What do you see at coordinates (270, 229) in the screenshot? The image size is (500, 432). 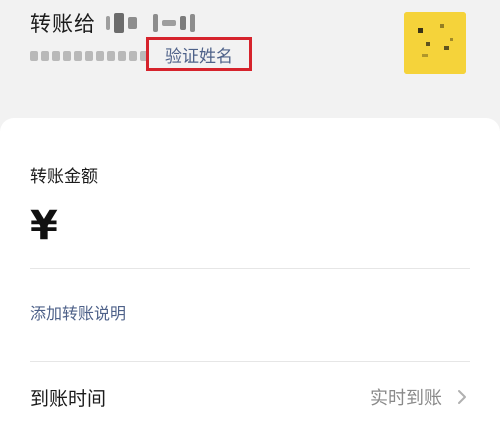 I see `amount-input` at bounding box center [270, 229].